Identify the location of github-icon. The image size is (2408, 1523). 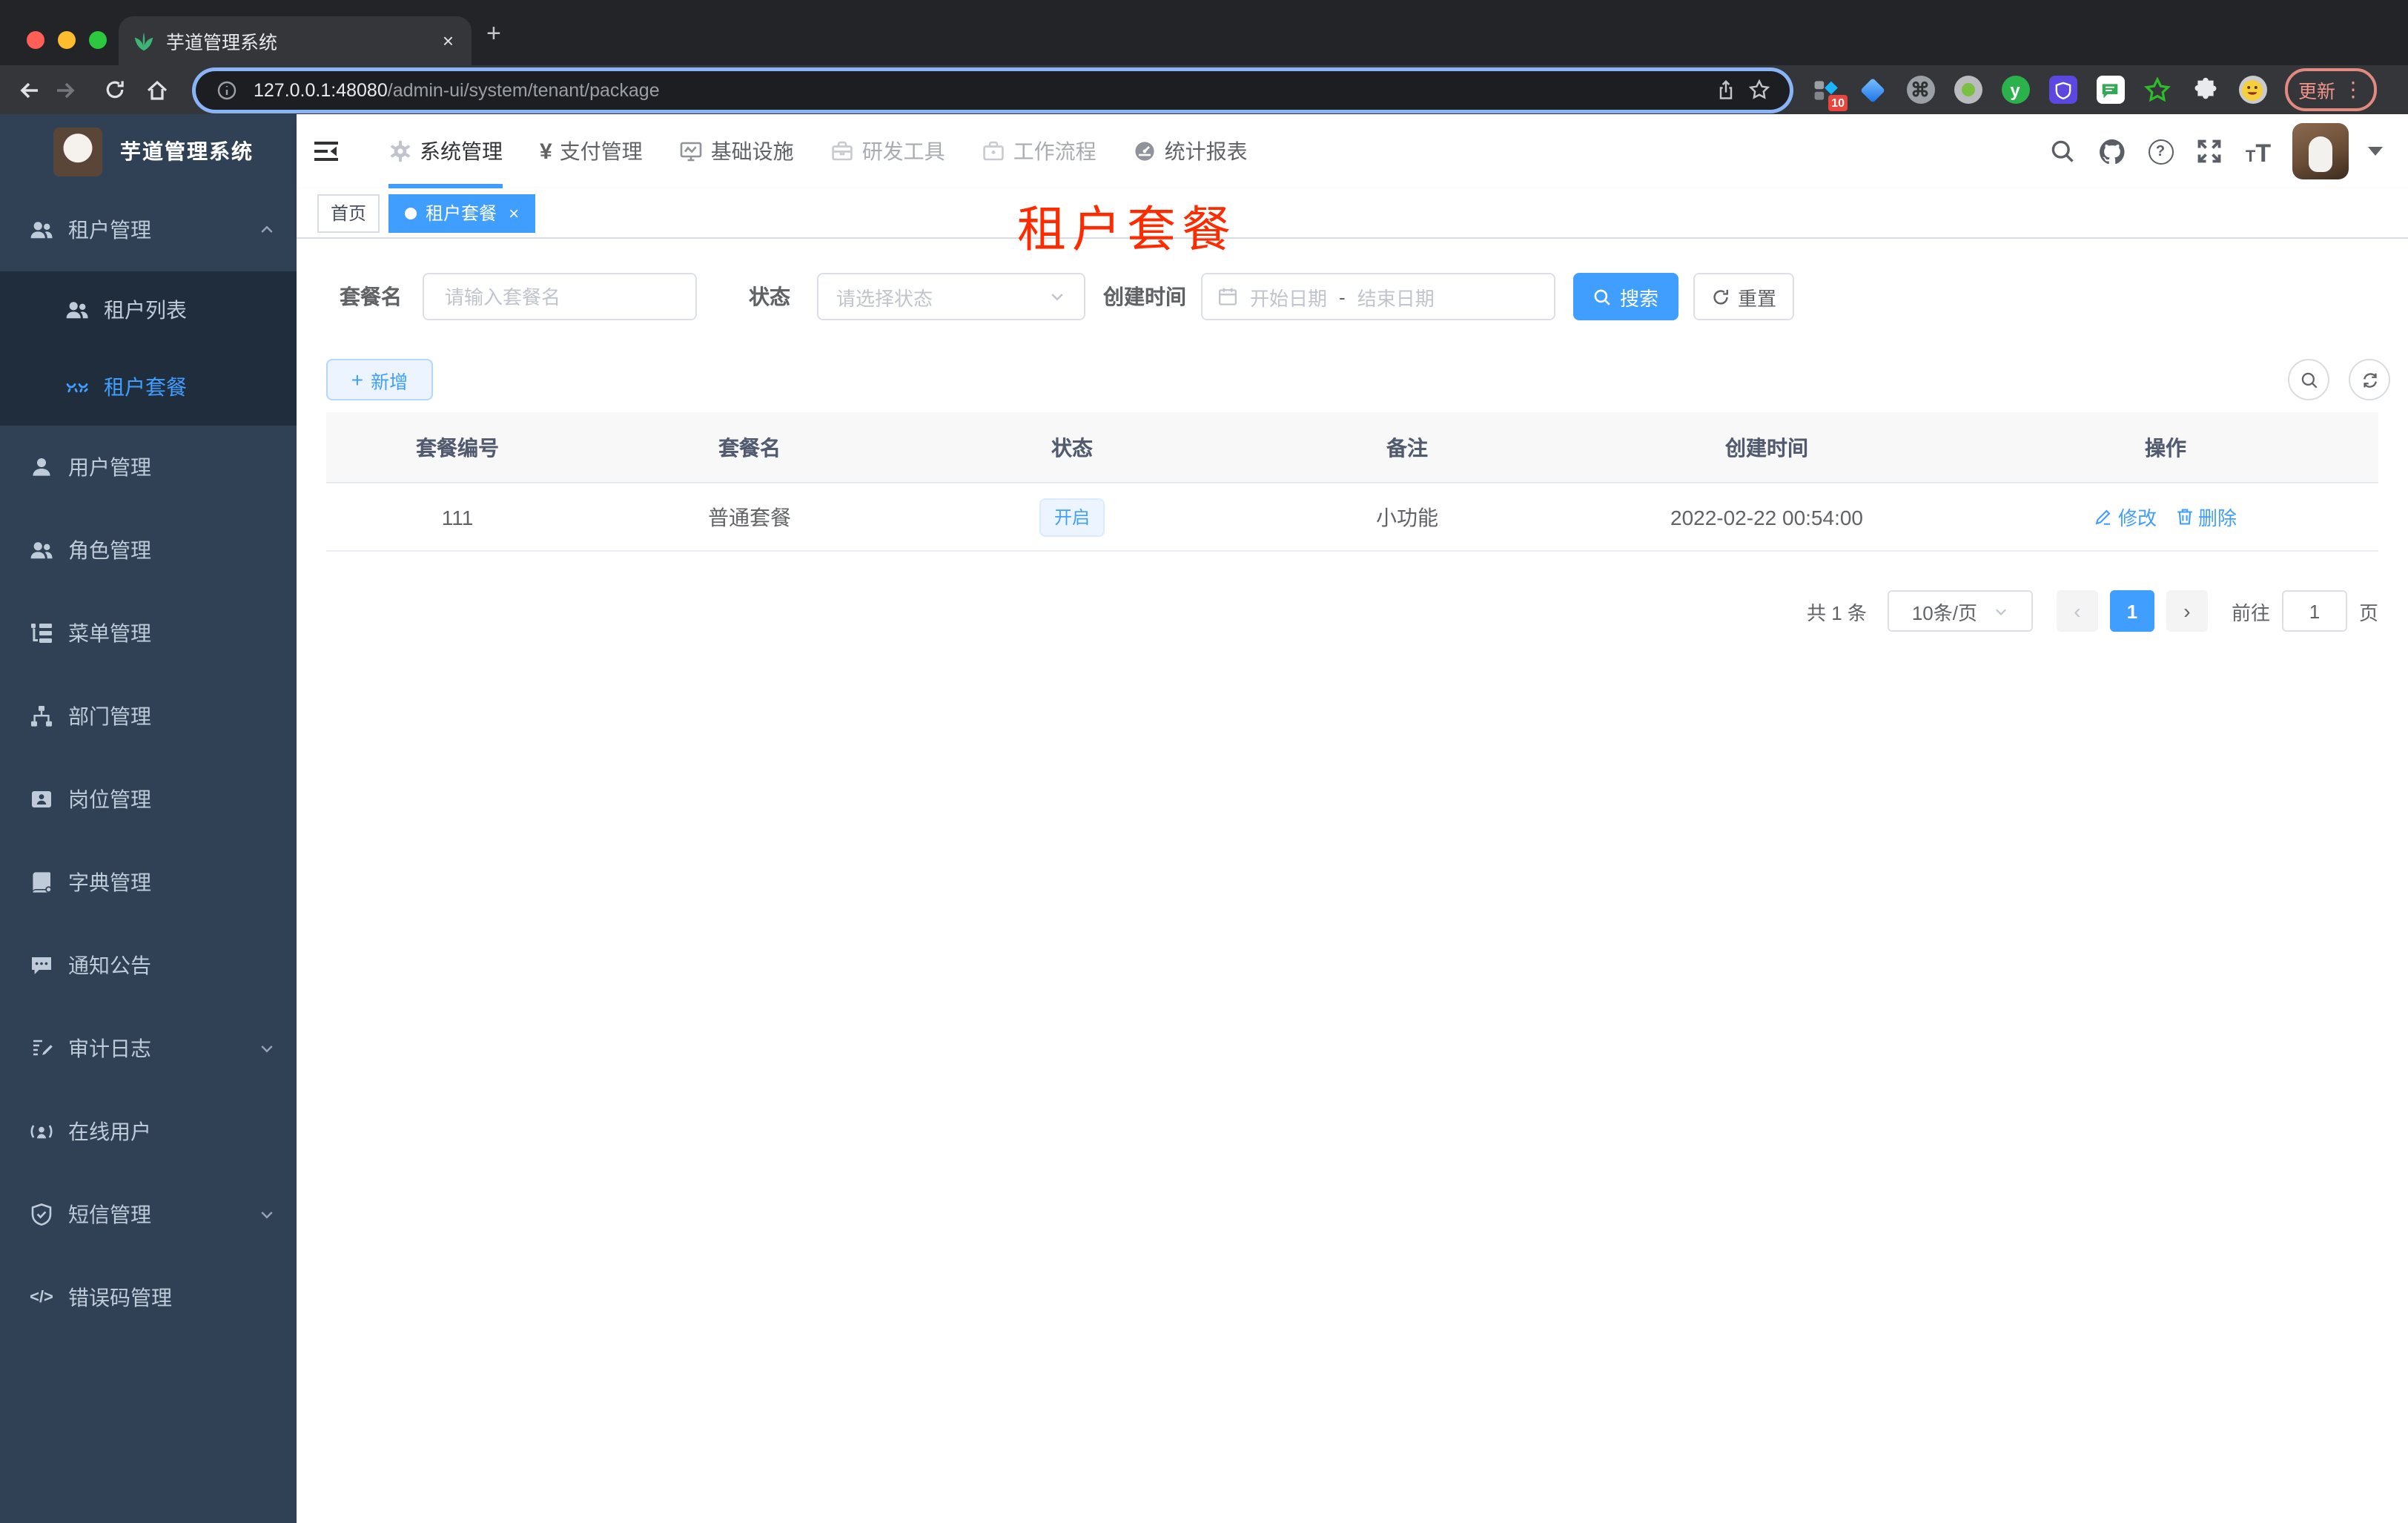
(2111, 151).